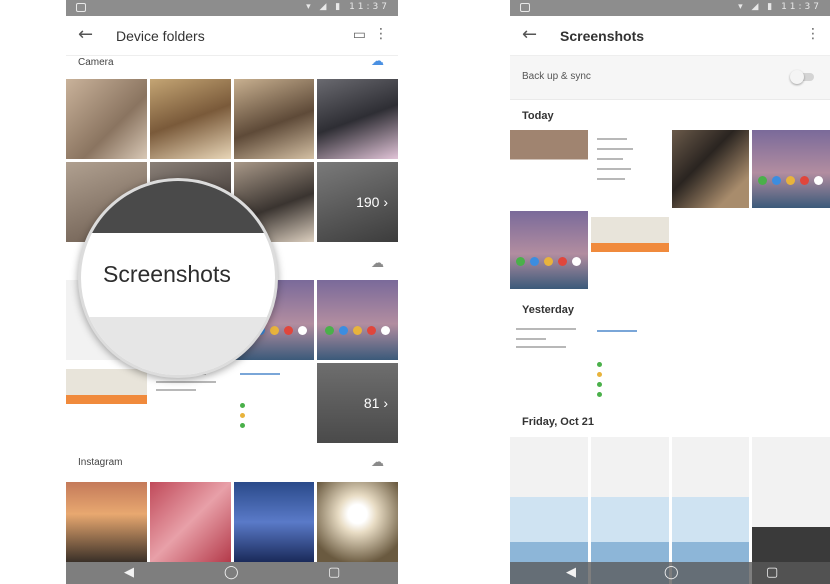 This screenshot has width=830, height=584. Describe the element at coordinates (558, 422) in the screenshot. I see `date-header-friday-oct-21: Friday, Oct 21` at that location.